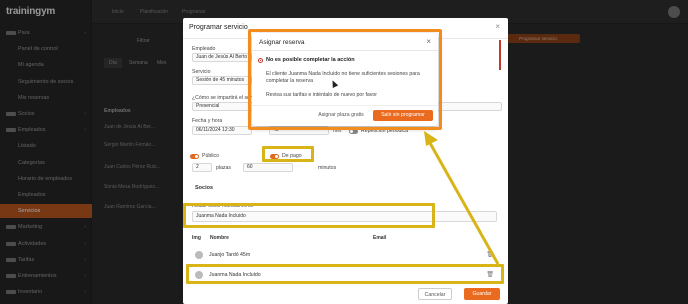  I want to click on service-label: Servicio, so click(201, 72).